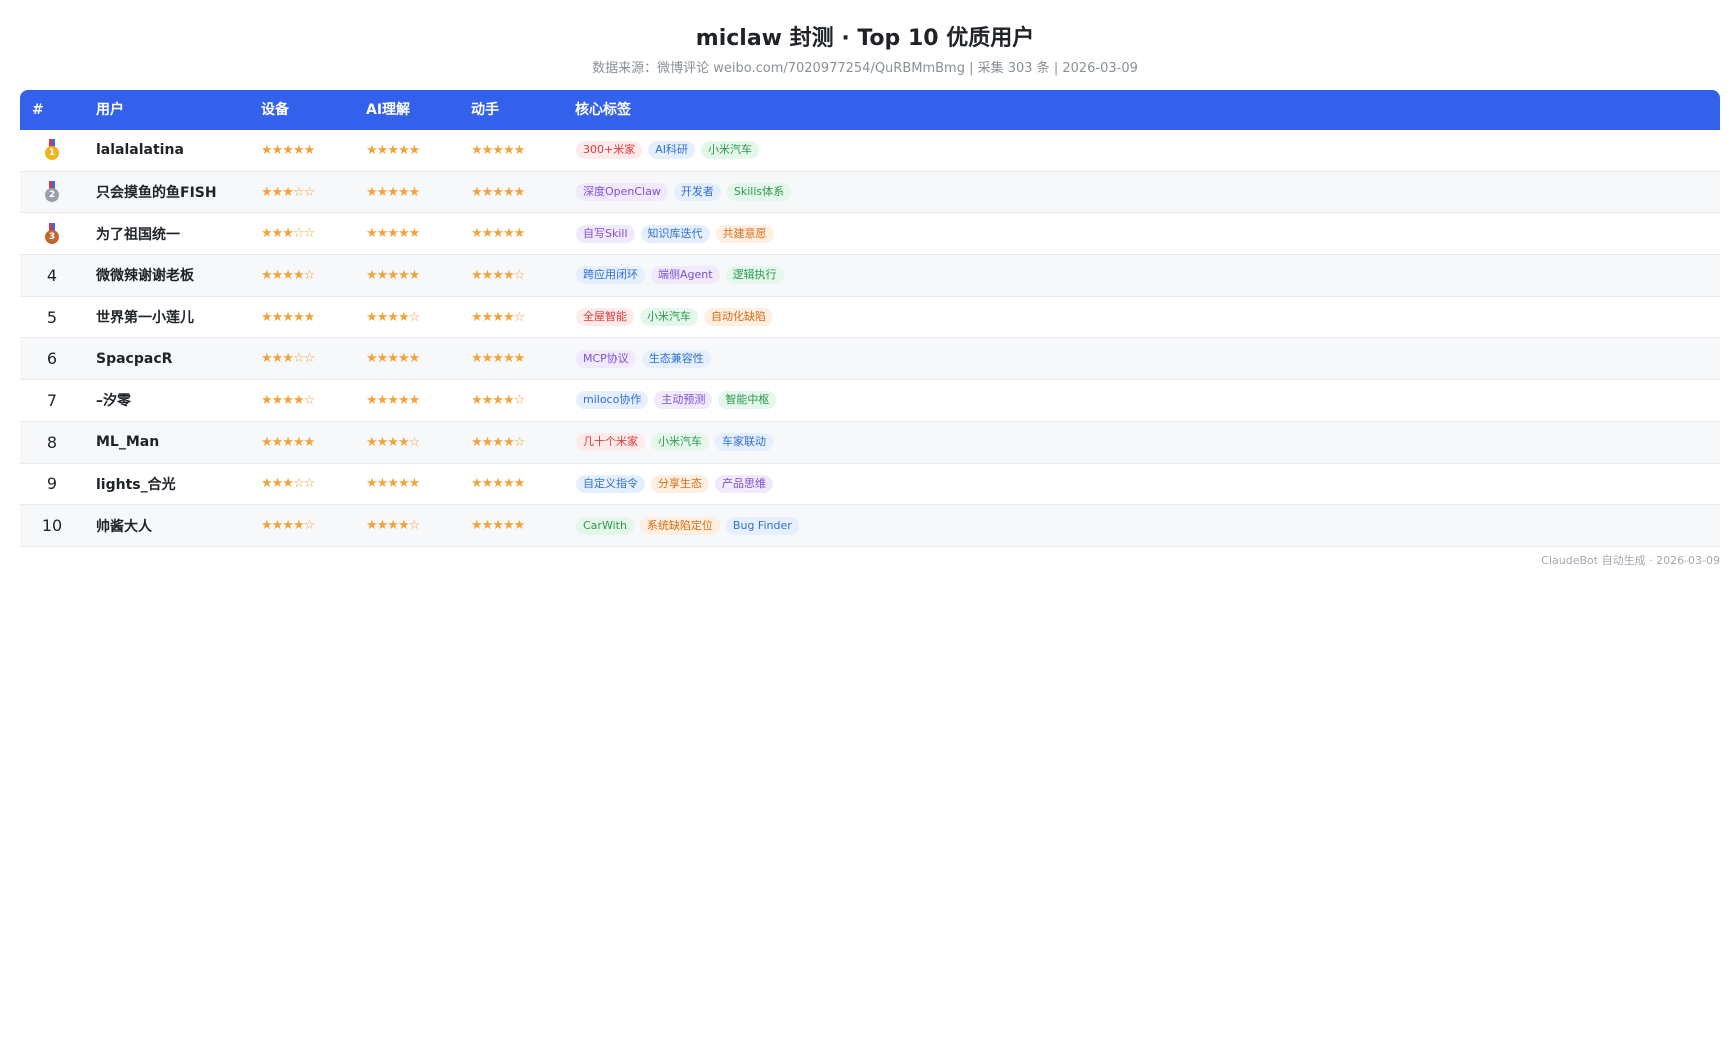 The image size is (1730, 1043). I want to click on rank-cell: 3, so click(52, 233).